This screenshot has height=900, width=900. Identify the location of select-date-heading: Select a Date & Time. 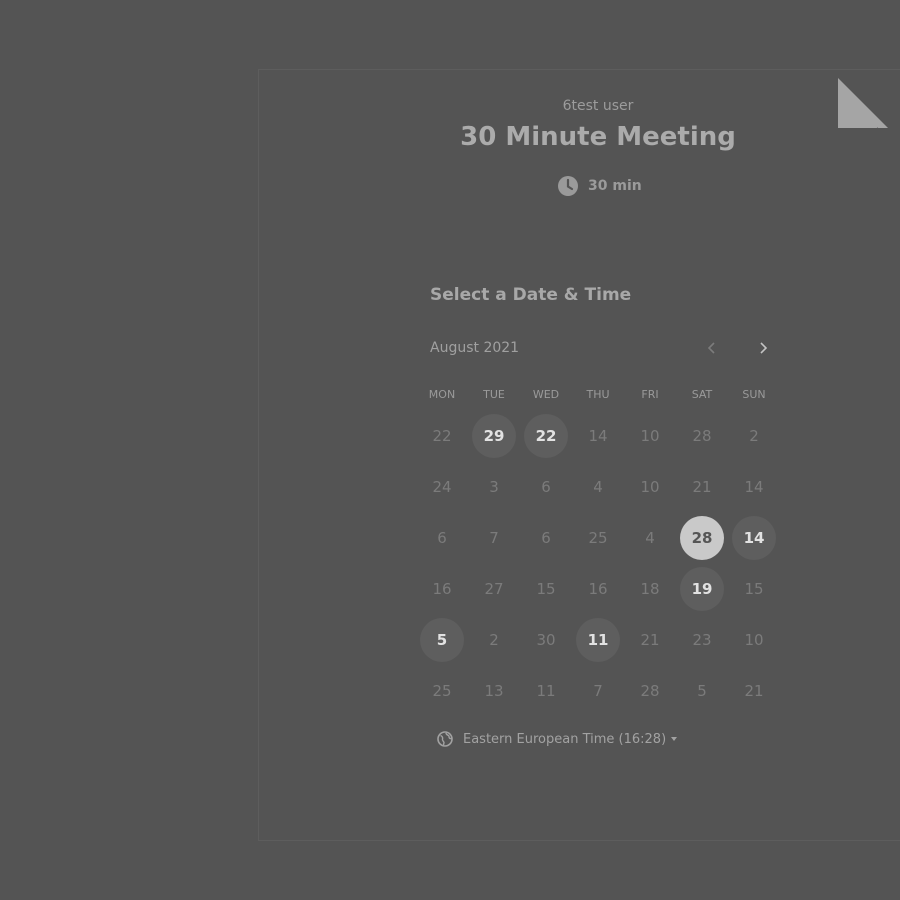
(531, 295).